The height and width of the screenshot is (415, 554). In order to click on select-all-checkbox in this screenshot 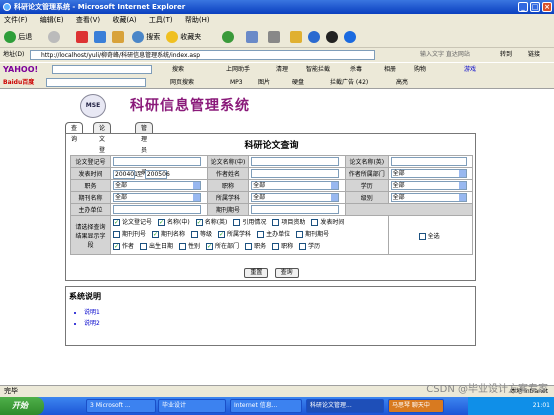, I will do `click(422, 236)`.